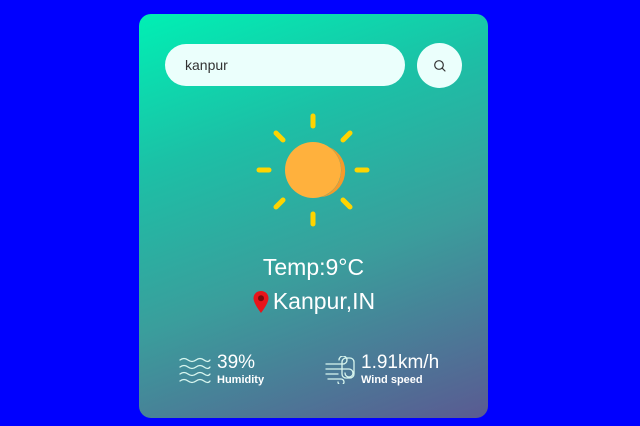 The height and width of the screenshot is (426, 640). I want to click on humidity-block: 39% Humidity, so click(221, 369).